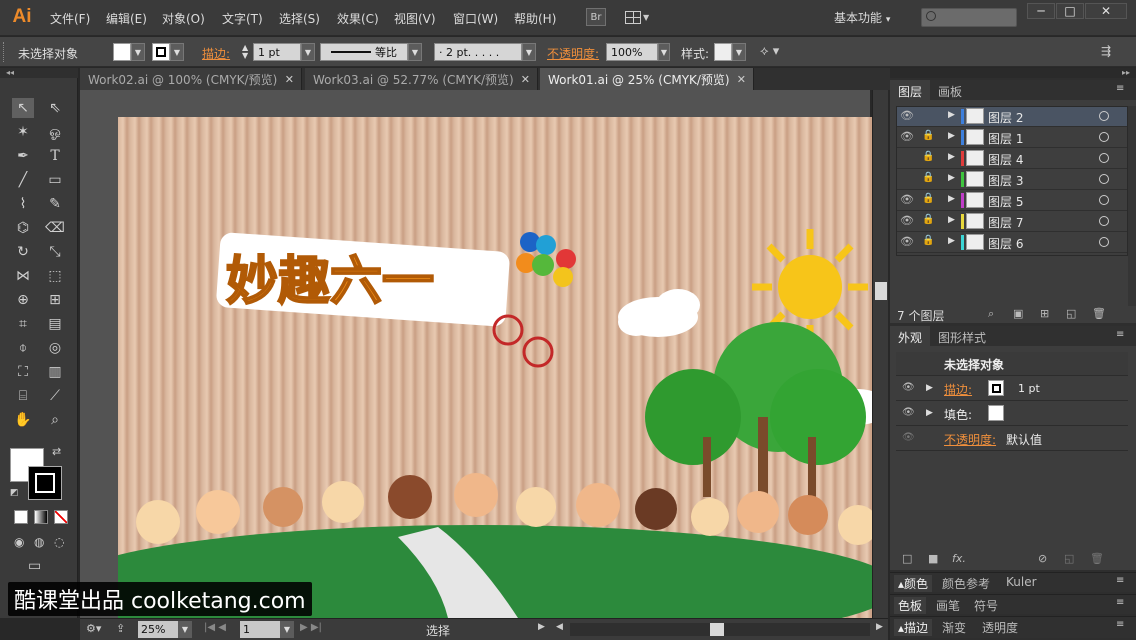  Describe the element at coordinates (475, 18) in the screenshot. I see `menu-window: 窗口(W)` at that location.